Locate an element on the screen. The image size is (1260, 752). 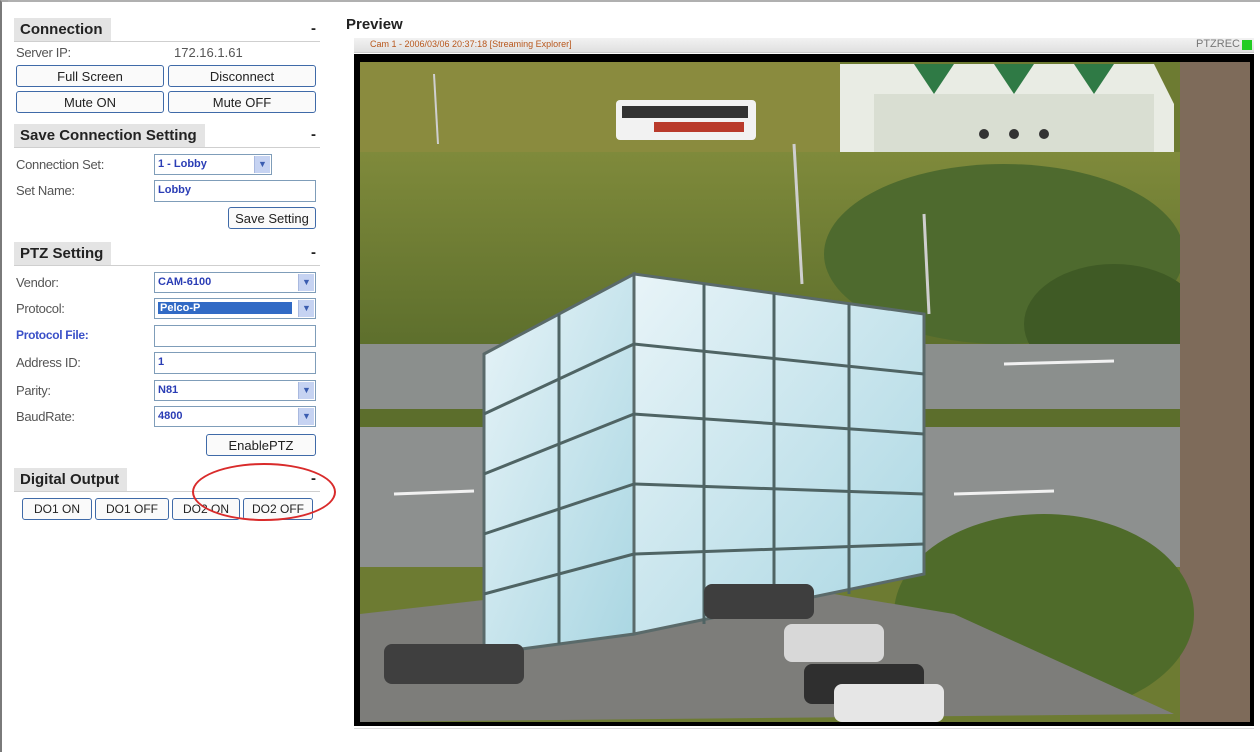
disconnect-button: Disconnect is located at coordinates (242, 76).